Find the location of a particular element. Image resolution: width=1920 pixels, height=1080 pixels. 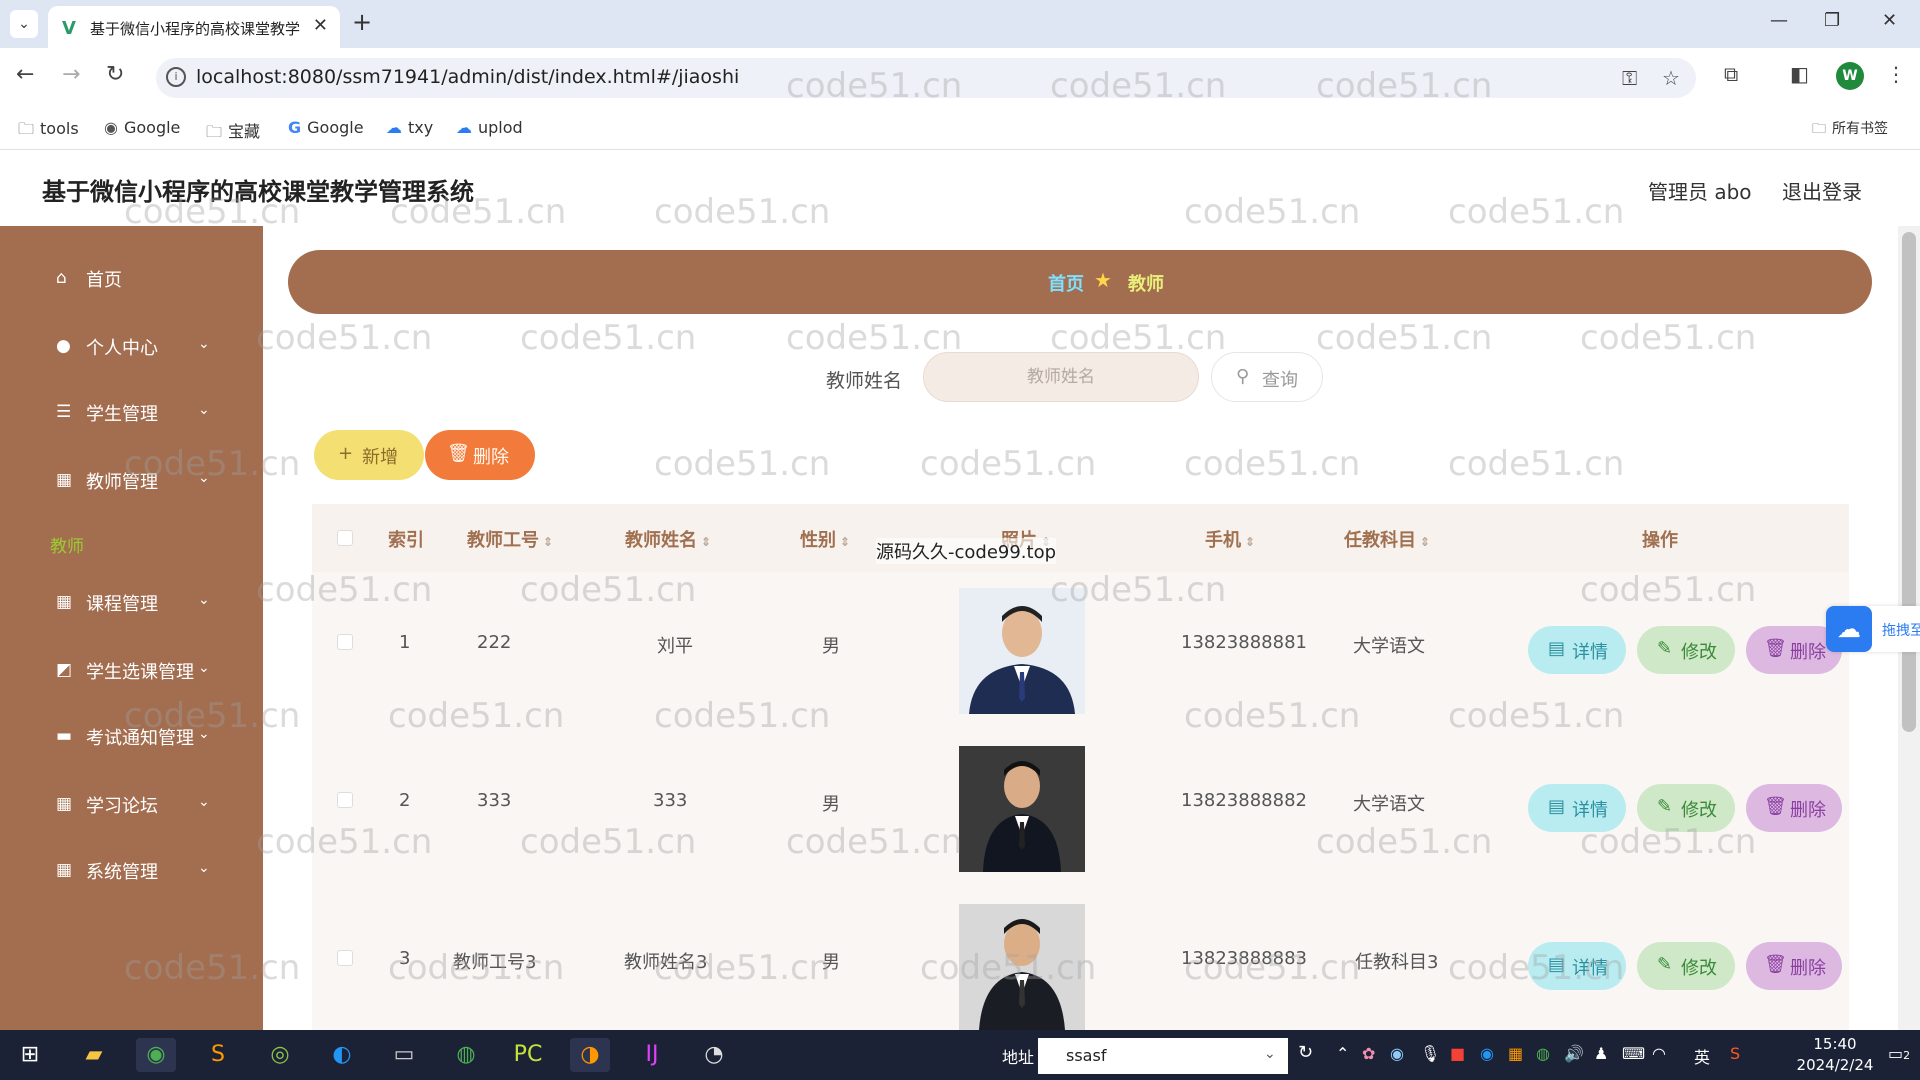

wechat-icon: ◍ is located at coordinates (466, 1055).